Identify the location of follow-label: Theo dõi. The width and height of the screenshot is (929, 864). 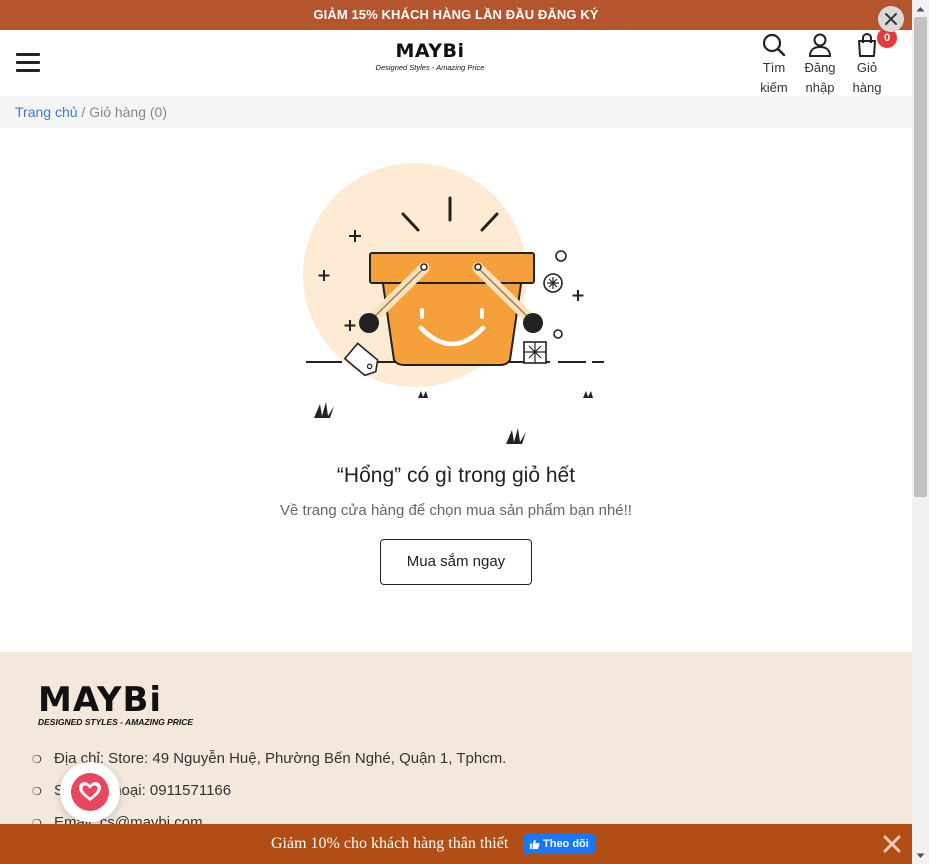
(566, 844).